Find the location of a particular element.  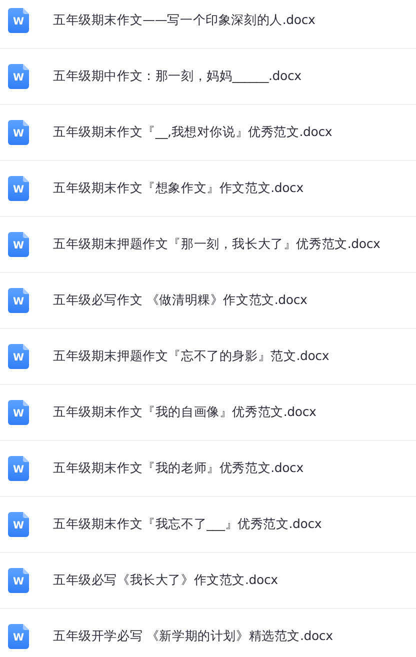

file-name: 五年级期末作文『想象作文』作文范文.docx is located at coordinates (178, 188).